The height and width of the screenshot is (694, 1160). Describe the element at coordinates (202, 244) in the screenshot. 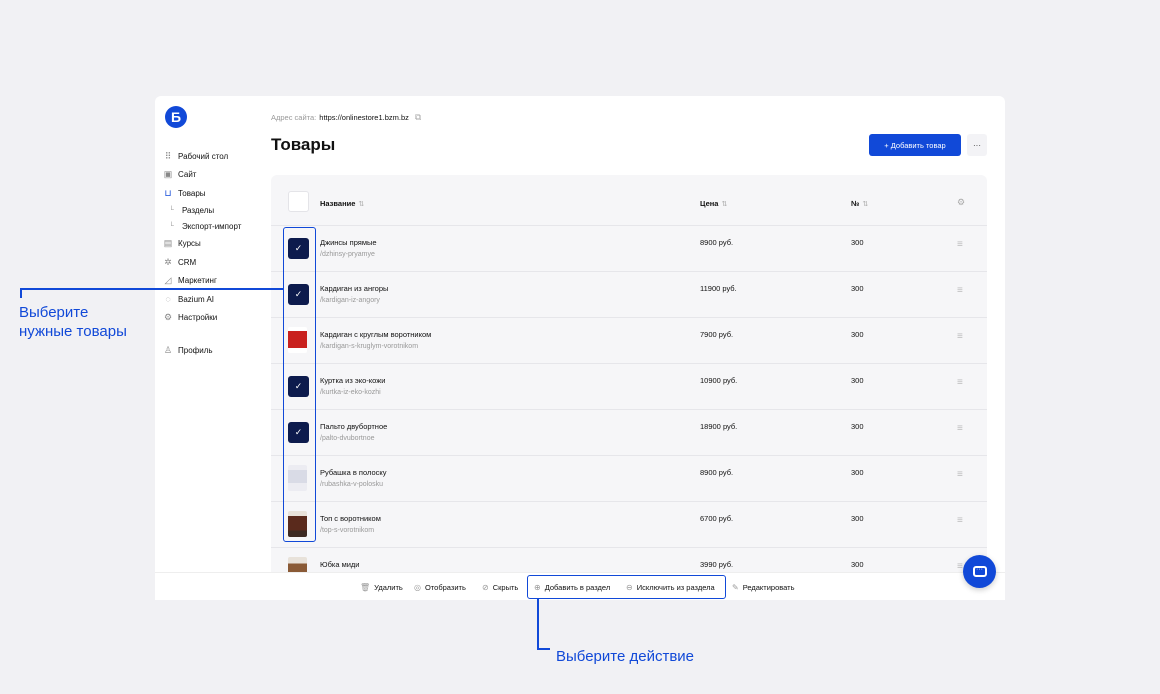

I see `sidebar-item-courses: ▤ Курсы` at that location.